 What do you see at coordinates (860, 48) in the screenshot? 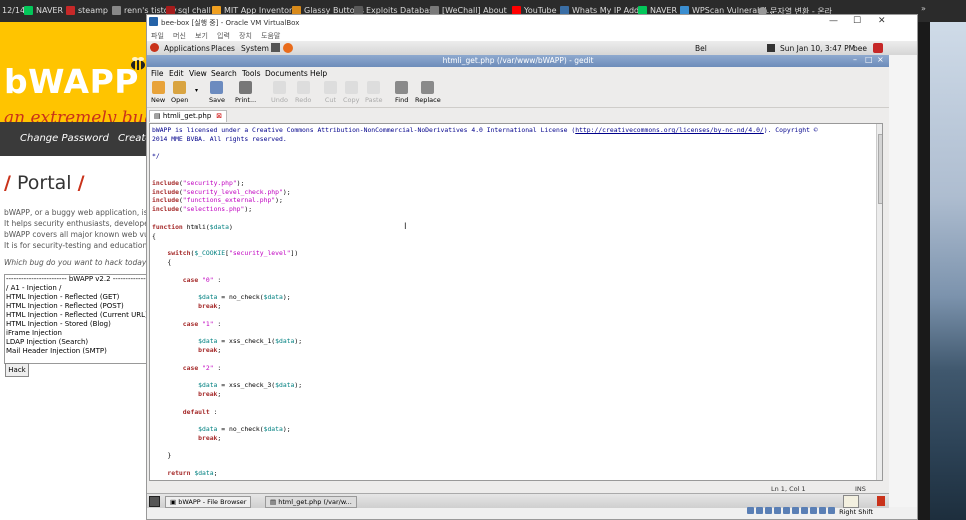
I see `user-name: bee` at bounding box center [860, 48].